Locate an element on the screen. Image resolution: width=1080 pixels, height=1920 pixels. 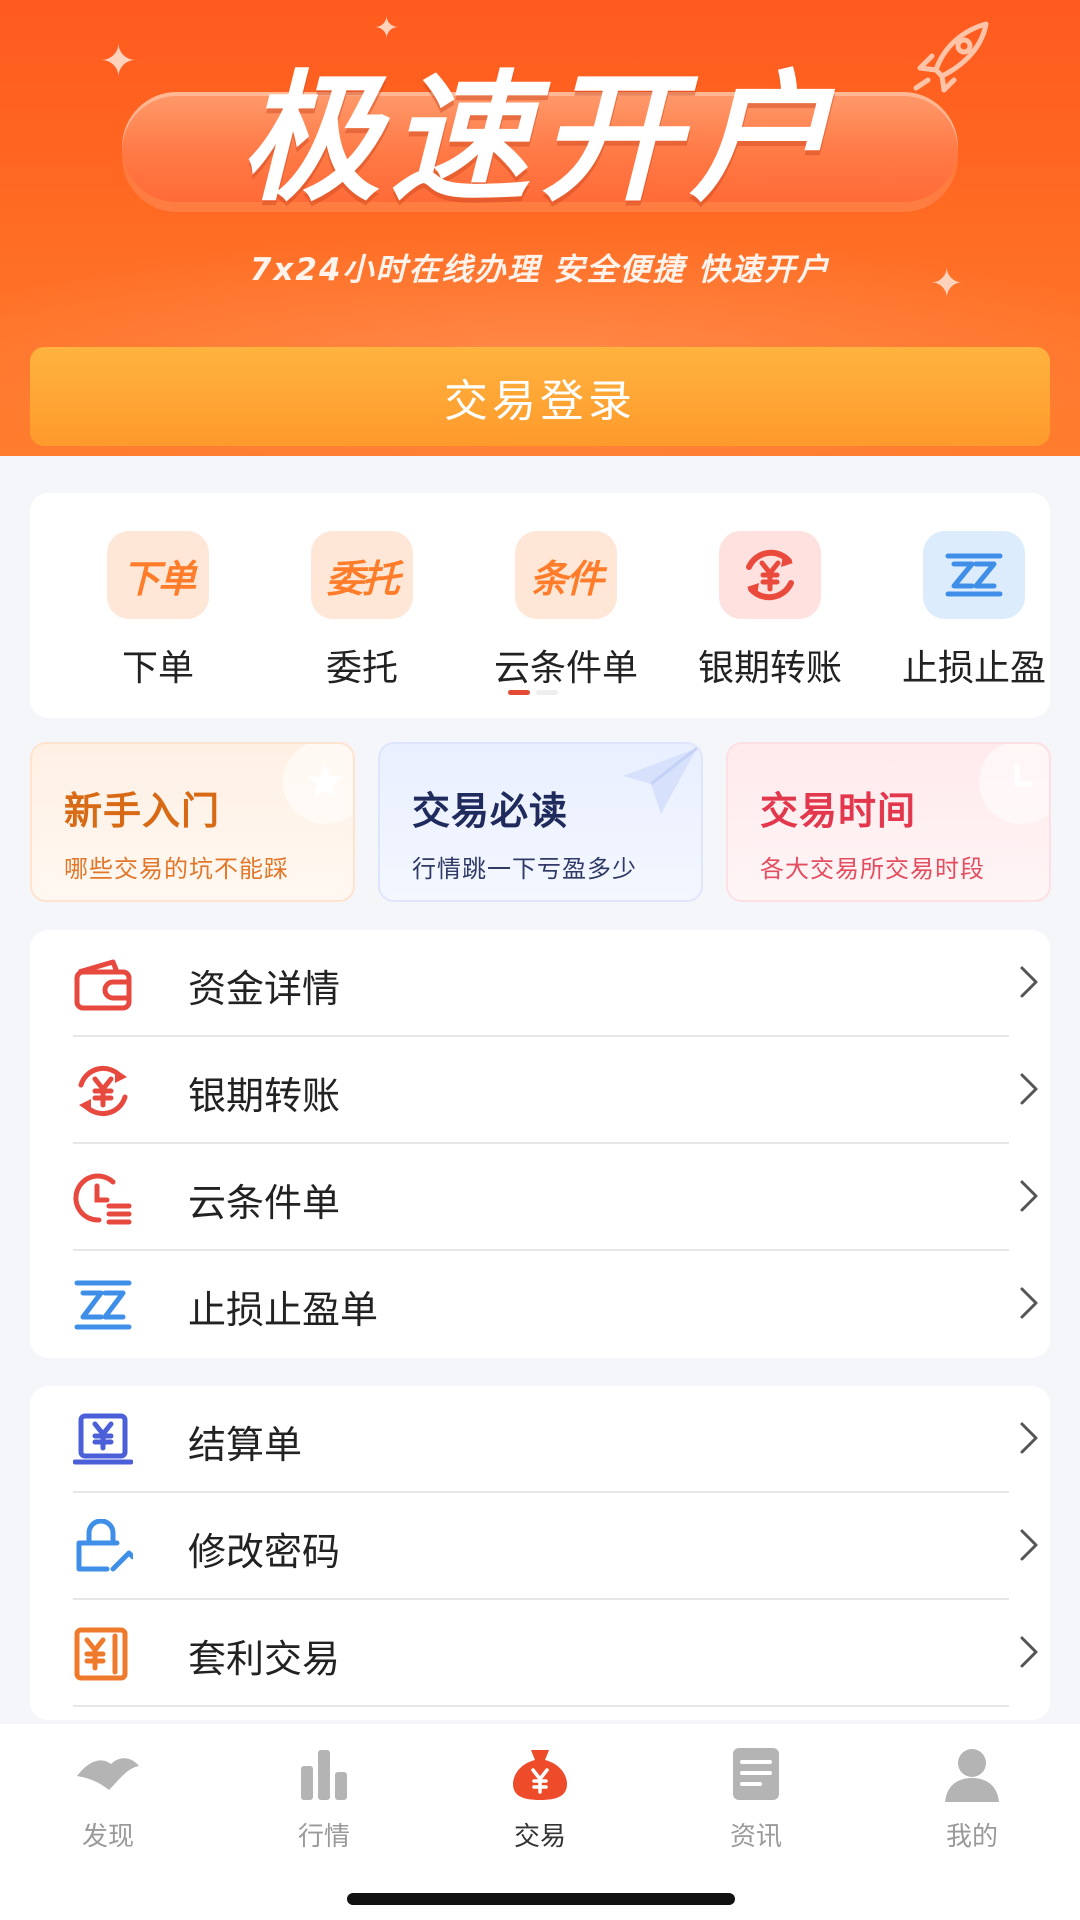
quick-action-entrust: 委托 委托 is located at coordinates (362, 611).